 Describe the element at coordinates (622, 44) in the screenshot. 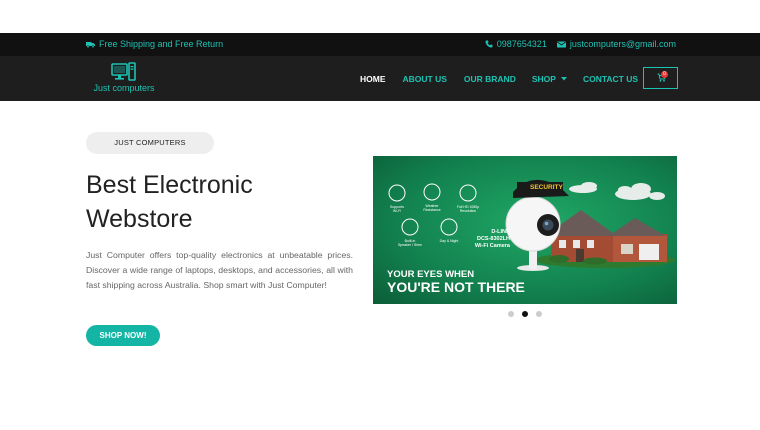

I see `email-address: justcomputers@gmail.com` at that location.